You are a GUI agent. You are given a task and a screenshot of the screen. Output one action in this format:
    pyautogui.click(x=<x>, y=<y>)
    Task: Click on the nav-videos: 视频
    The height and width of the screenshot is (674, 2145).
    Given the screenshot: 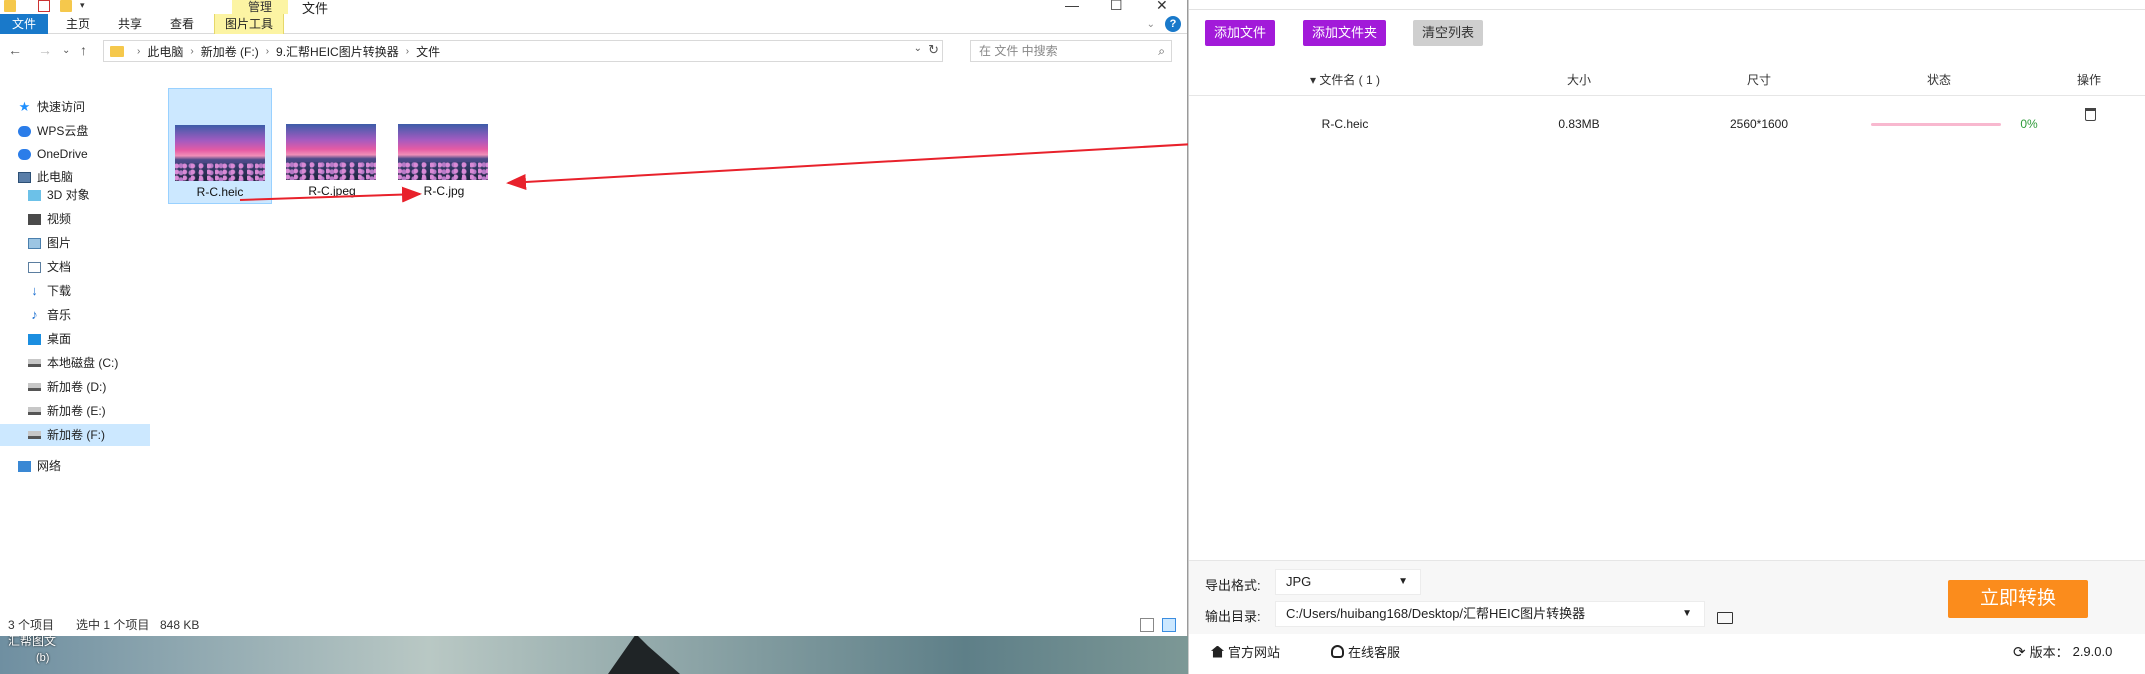 What is the action you would take?
    pyautogui.click(x=49, y=219)
    